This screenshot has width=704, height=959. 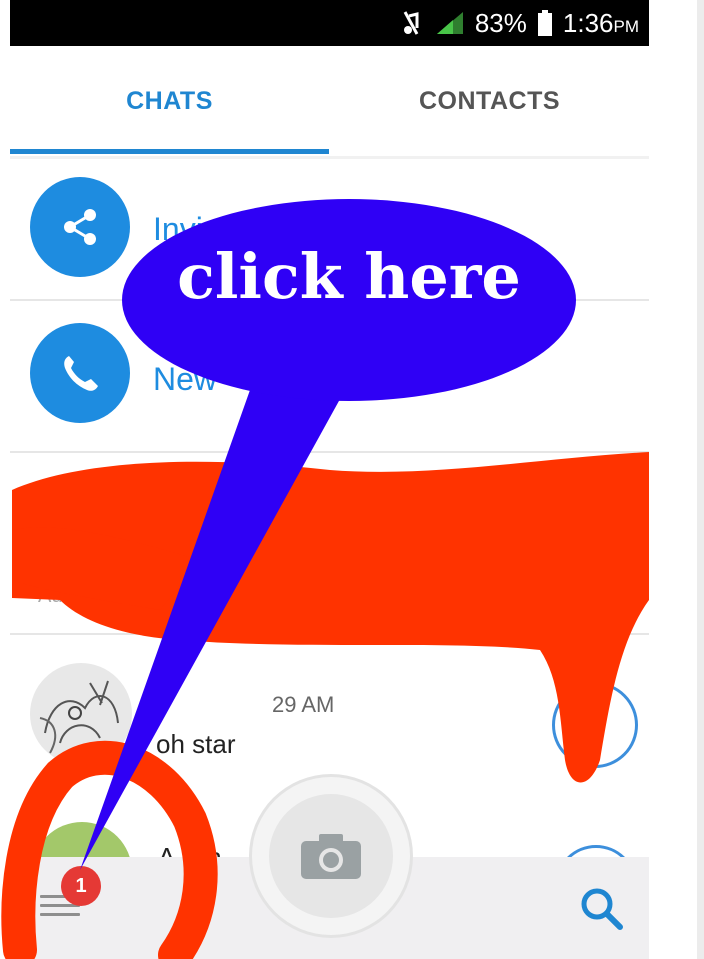 What do you see at coordinates (56, 596) in the screenshot?
I see `obscured-text-left: Add` at bounding box center [56, 596].